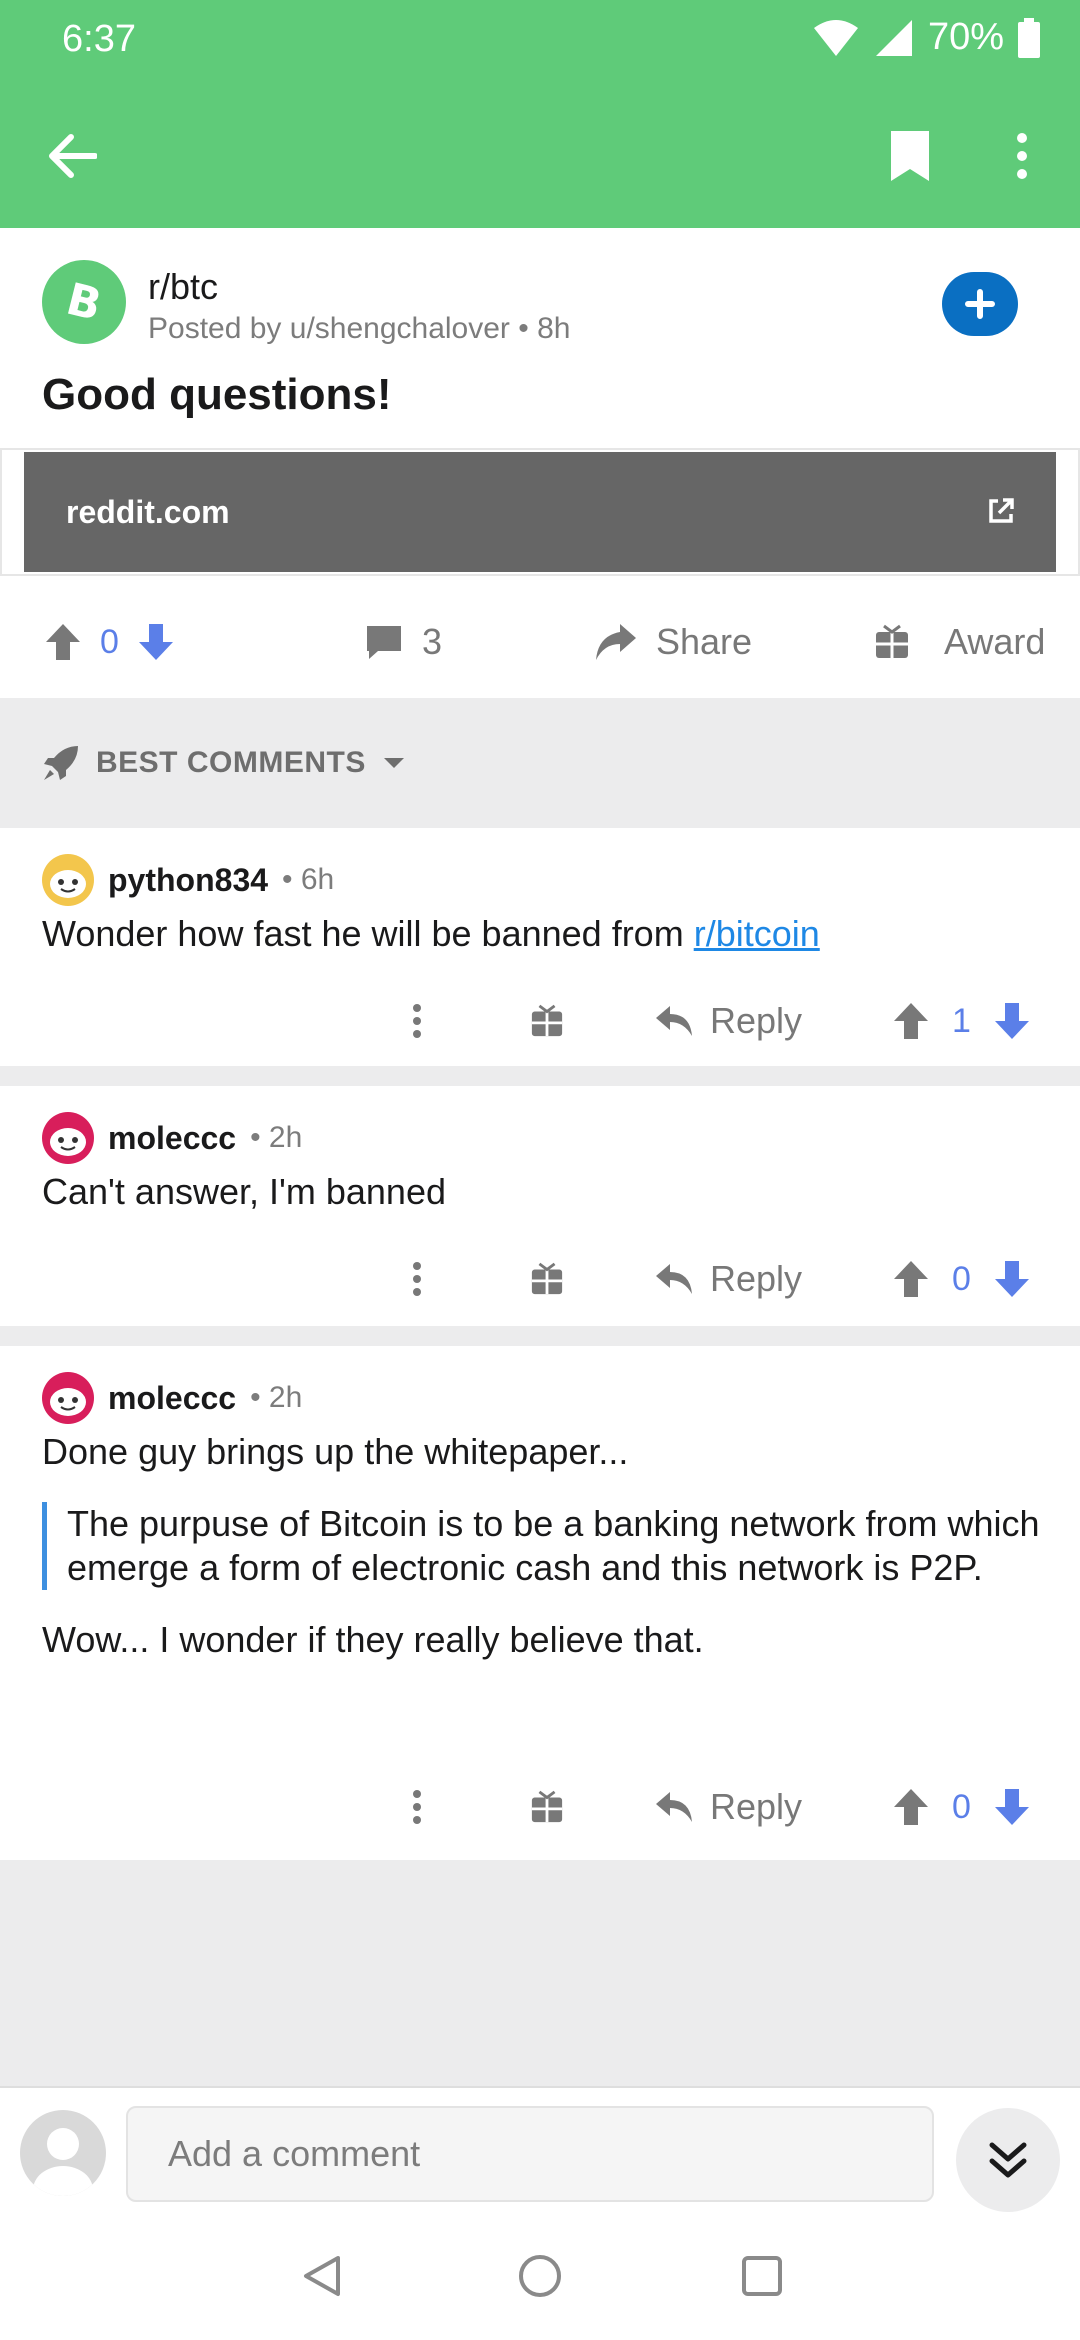  What do you see at coordinates (276, 1137) in the screenshot?
I see `comment-age: • 2h` at bounding box center [276, 1137].